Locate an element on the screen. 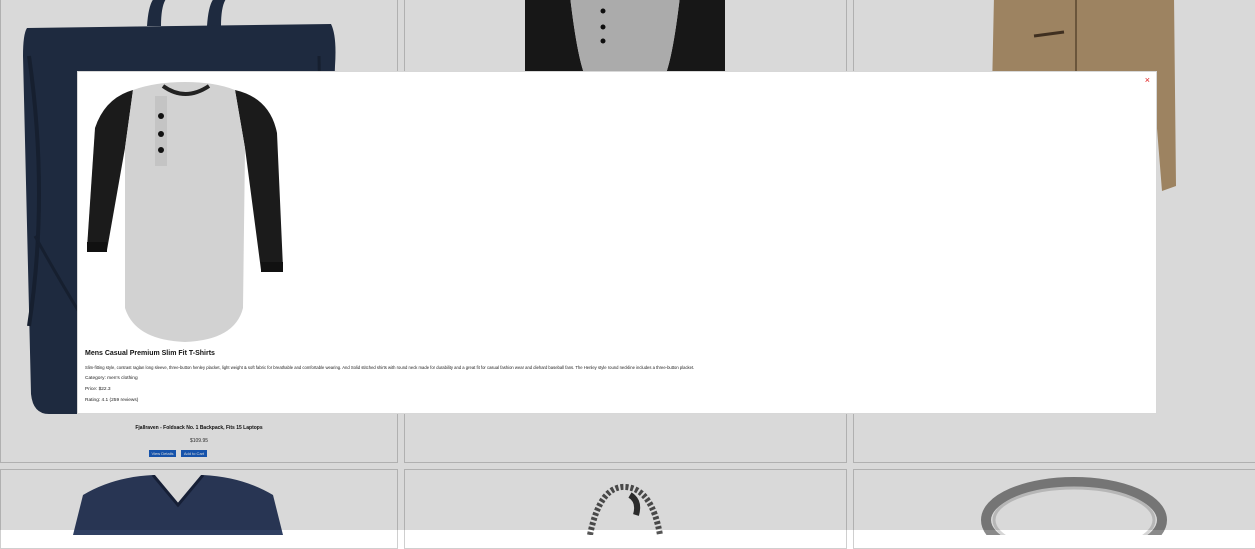 The image size is (1255, 549). close-icon: × is located at coordinates (1147, 80).